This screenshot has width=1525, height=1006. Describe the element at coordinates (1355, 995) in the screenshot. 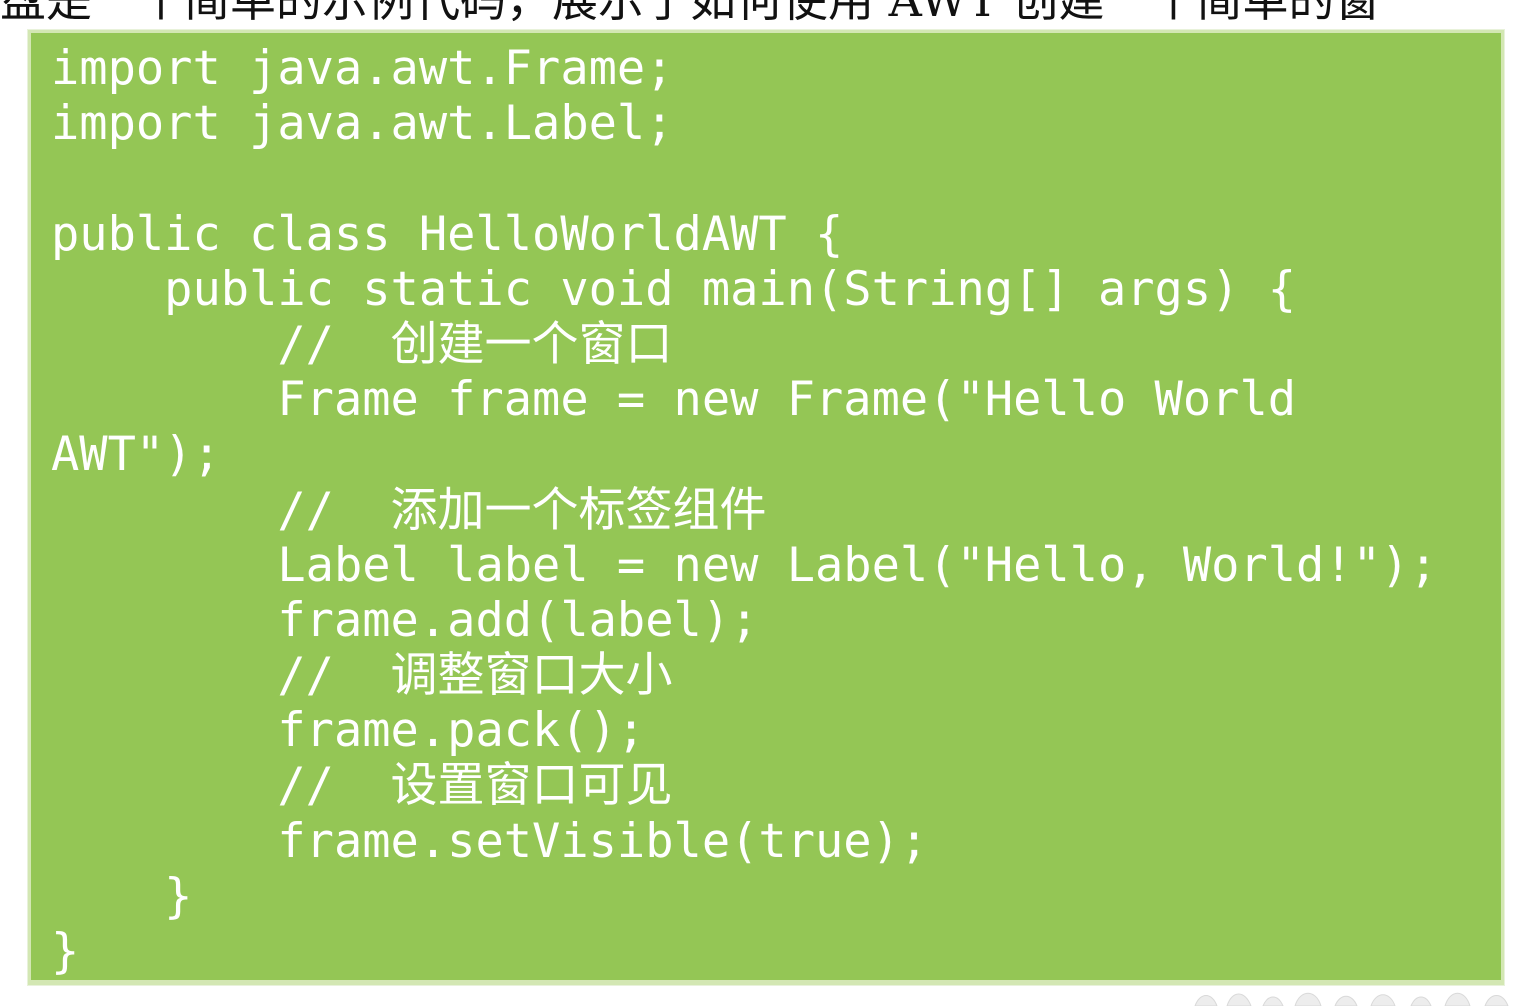

I see `floral-border-icon` at that location.